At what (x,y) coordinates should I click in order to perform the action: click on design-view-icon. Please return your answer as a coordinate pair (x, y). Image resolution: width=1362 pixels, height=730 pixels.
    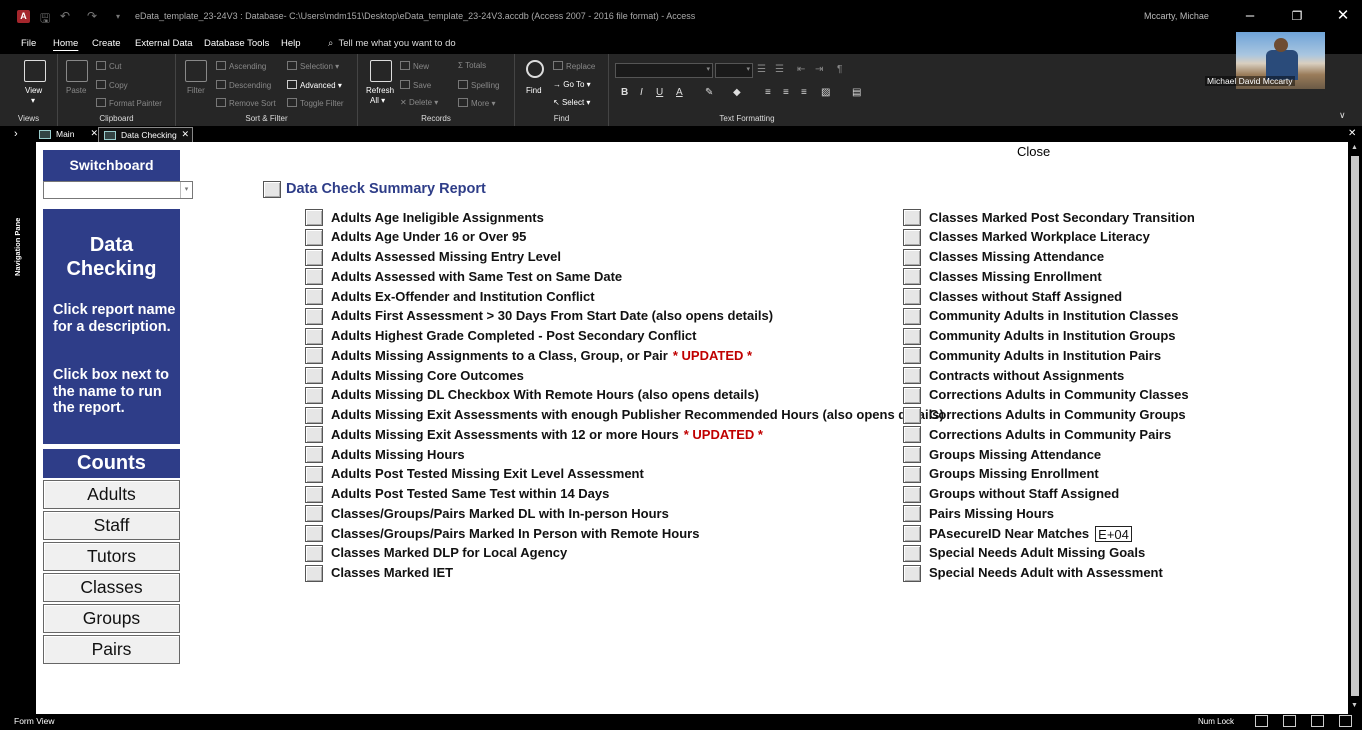
    Looking at the image, I should click on (1345, 721).